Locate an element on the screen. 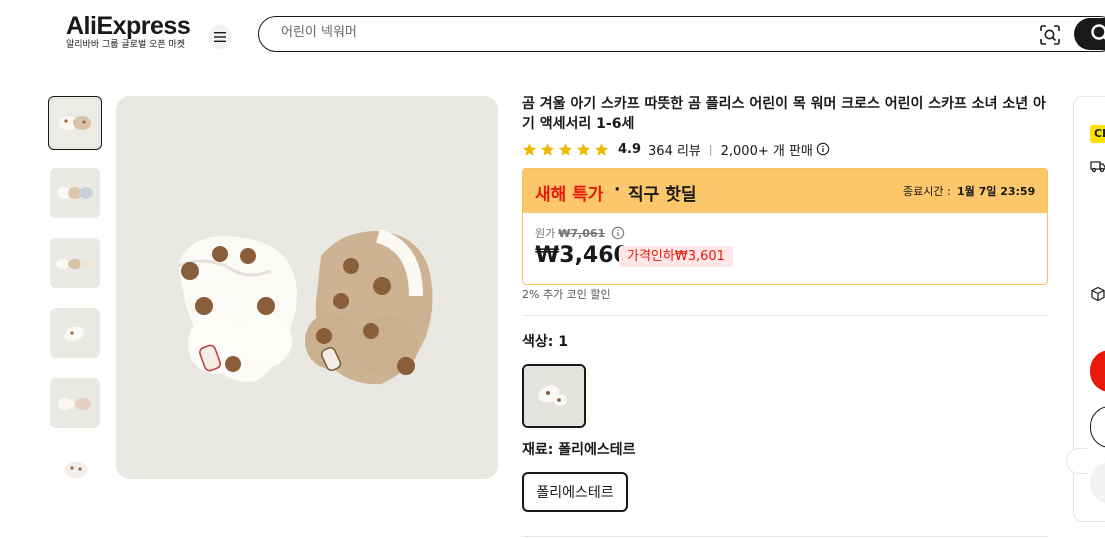  current-price: ₩3,460 is located at coordinates (582, 255).